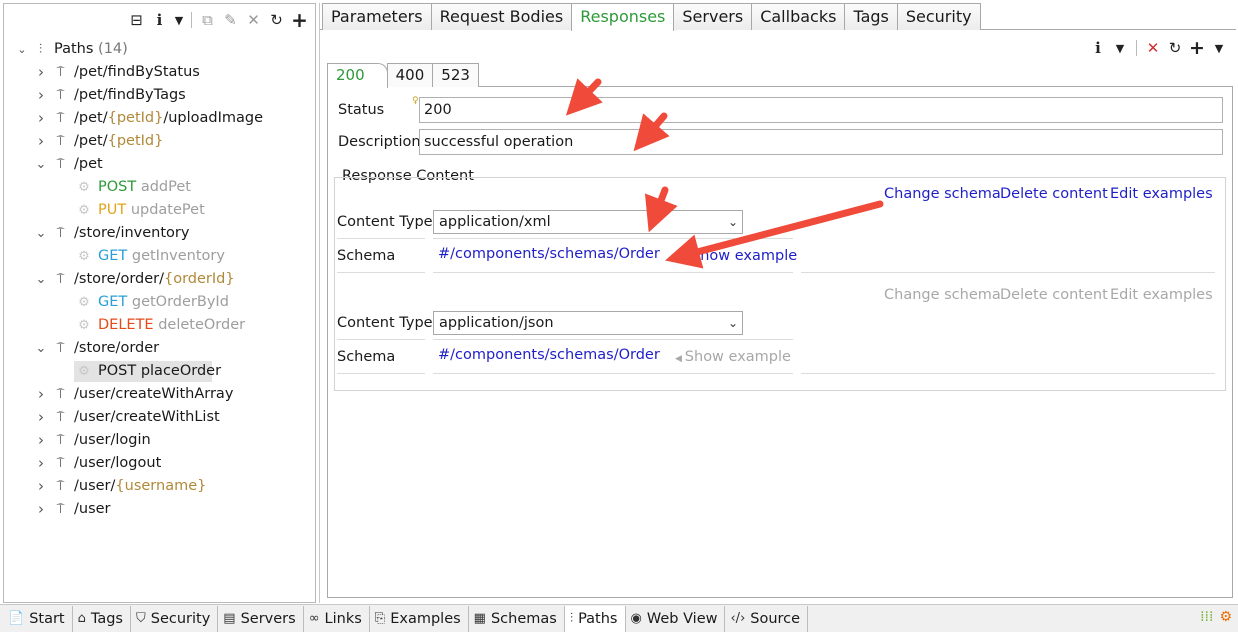 The width and height of the screenshot is (1238, 632). Describe the element at coordinates (159, 509) in the screenshot. I see `tree-path-item: › ⍑ /user` at that location.